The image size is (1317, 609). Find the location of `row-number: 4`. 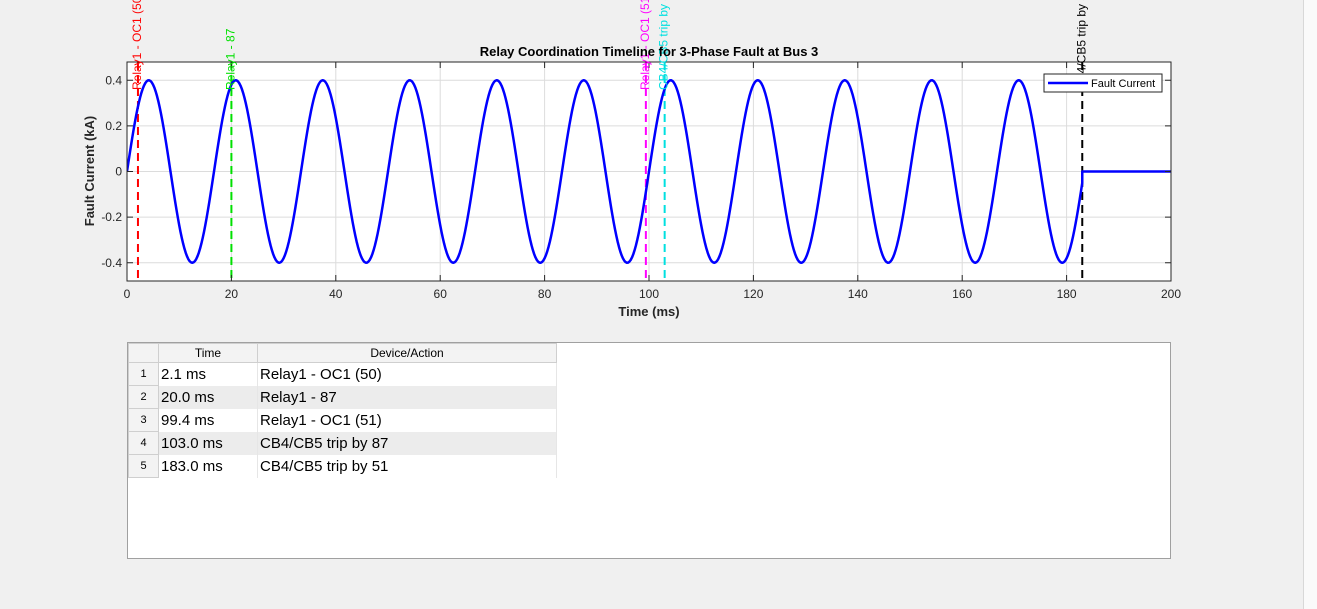

row-number: 4 is located at coordinates (143, 443).